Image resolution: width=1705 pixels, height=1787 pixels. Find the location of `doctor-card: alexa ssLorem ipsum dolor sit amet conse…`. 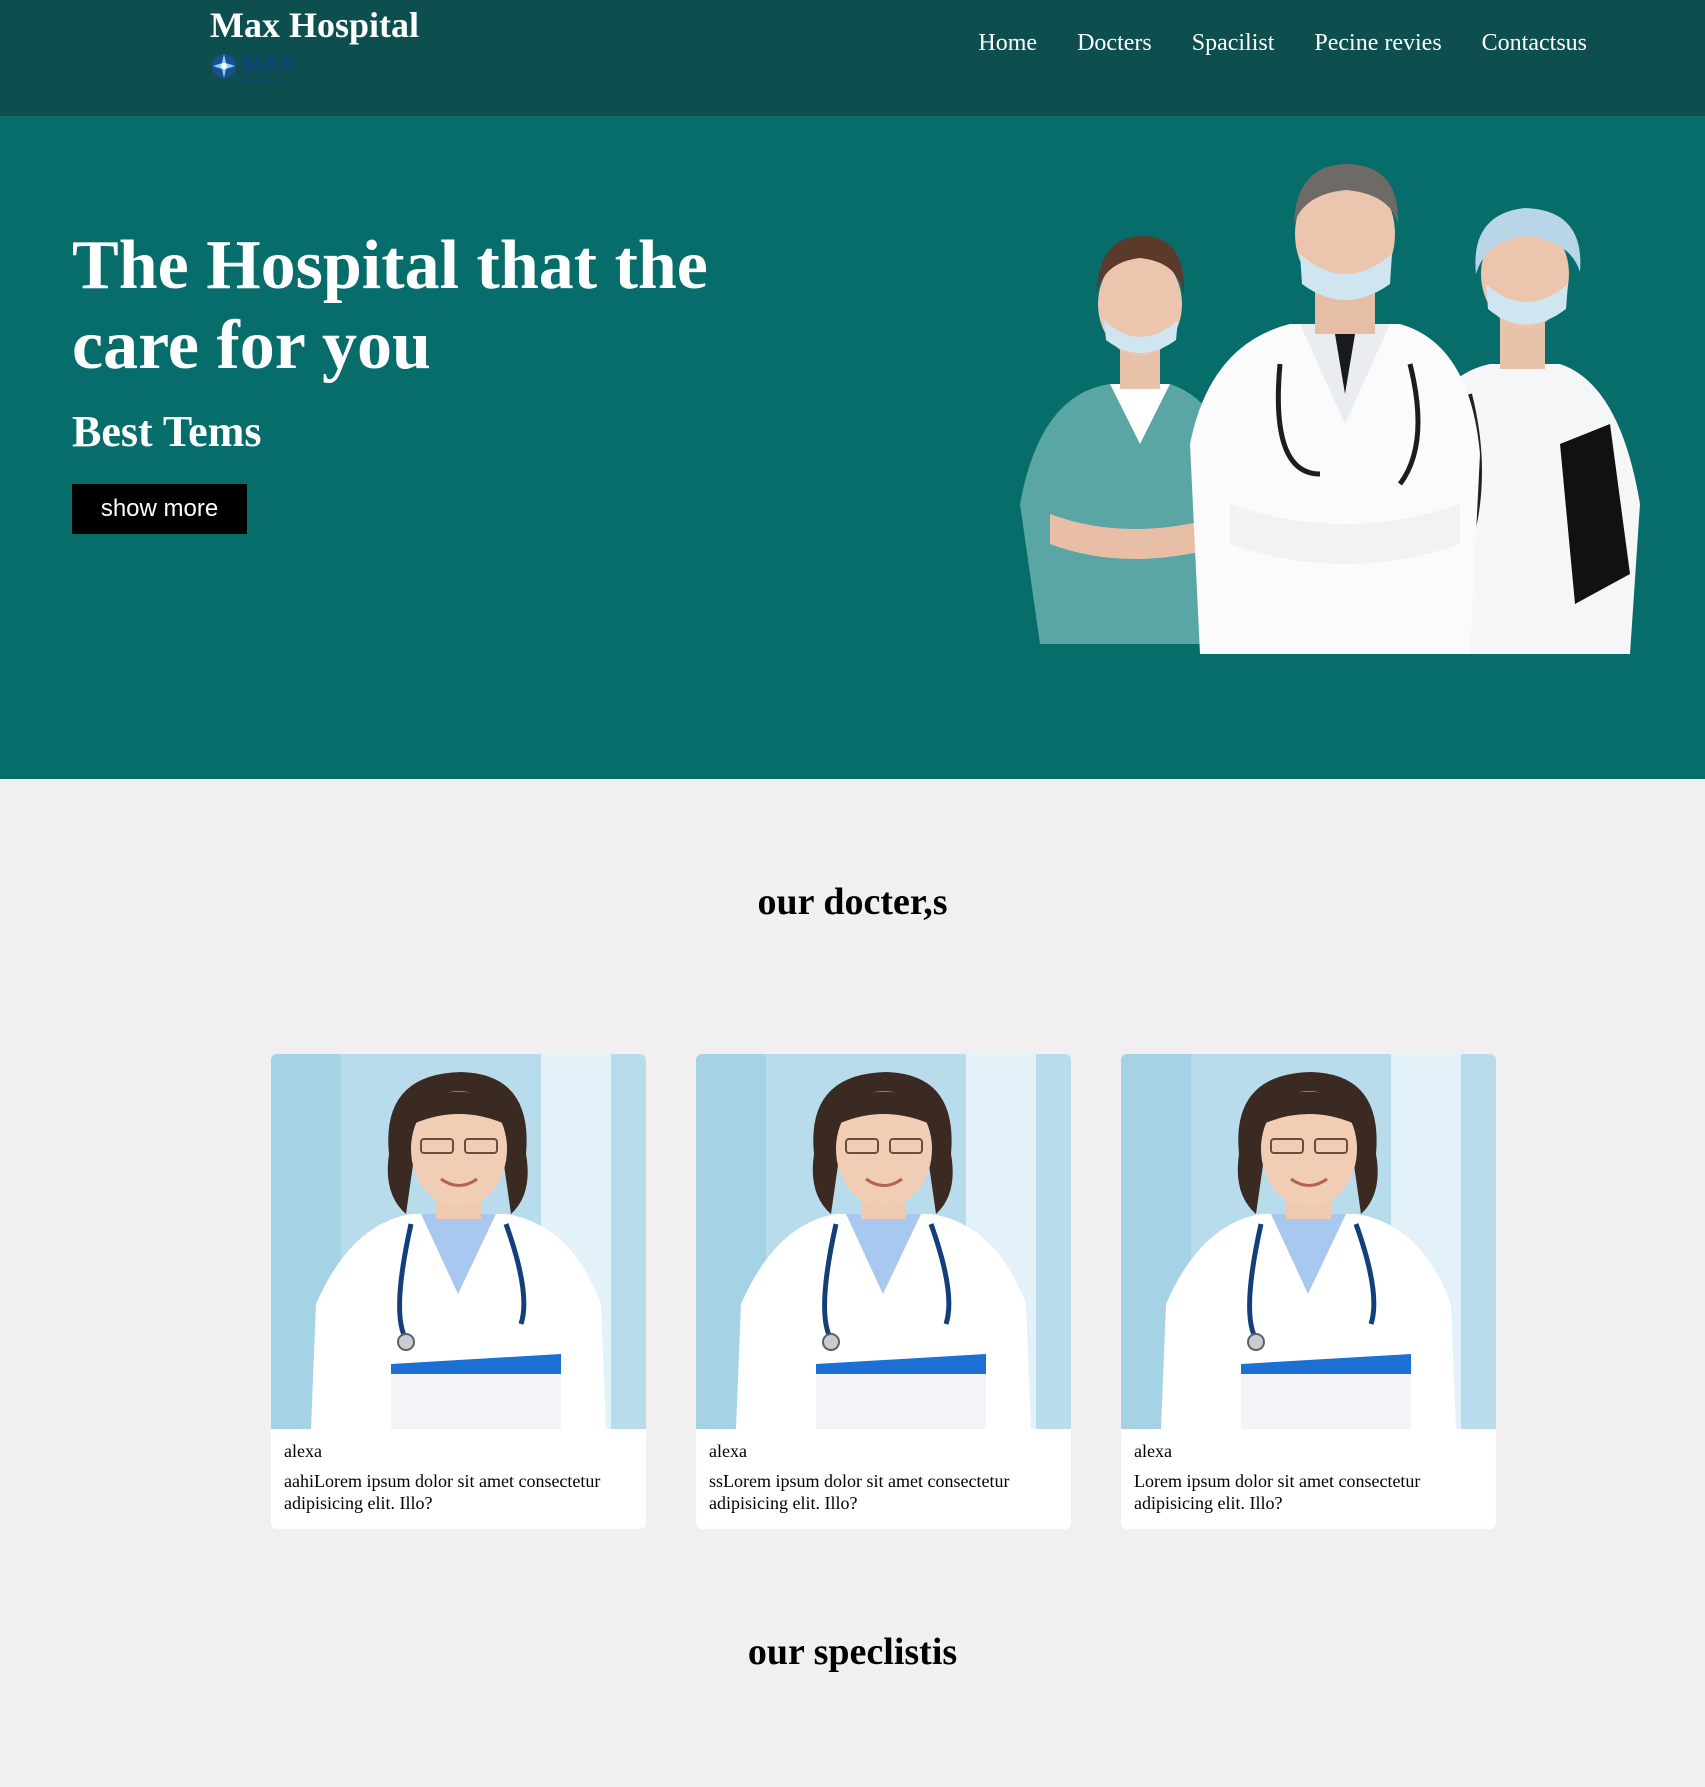

doctor-card: alexa ssLorem ipsum dolor sit amet conse… is located at coordinates (883, 1291).